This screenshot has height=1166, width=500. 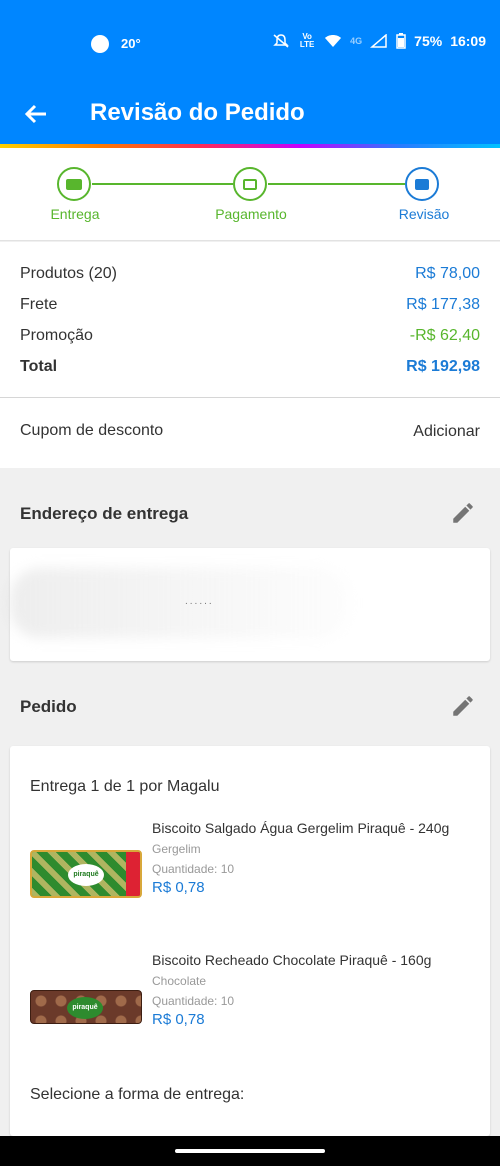 What do you see at coordinates (250, 336) in the screenshot?
I see `summary-row-promocao: Promoção -R$ 62,40` at bounding box center [250, 336].